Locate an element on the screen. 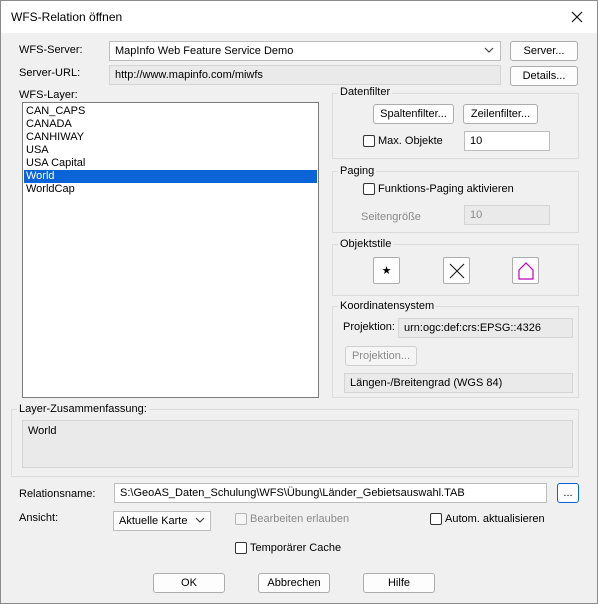  help-button: Hilfe is located at coordinates (399, 583).